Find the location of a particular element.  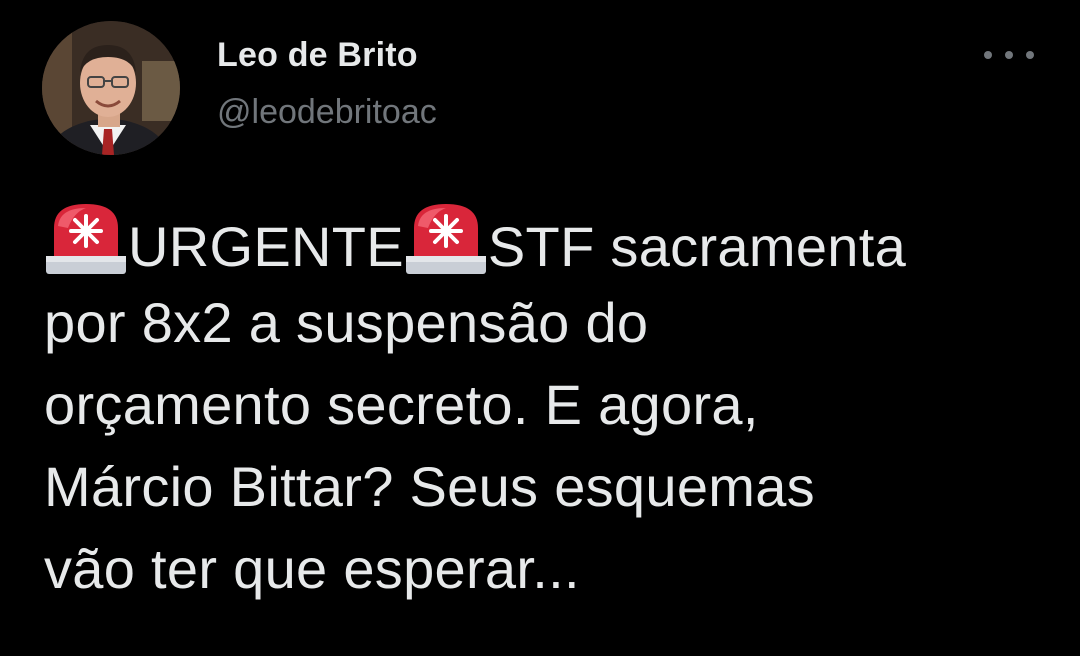

tweet-line-4: Márcio Bittar? Seus esquemas is located at coordinates (429, 486).